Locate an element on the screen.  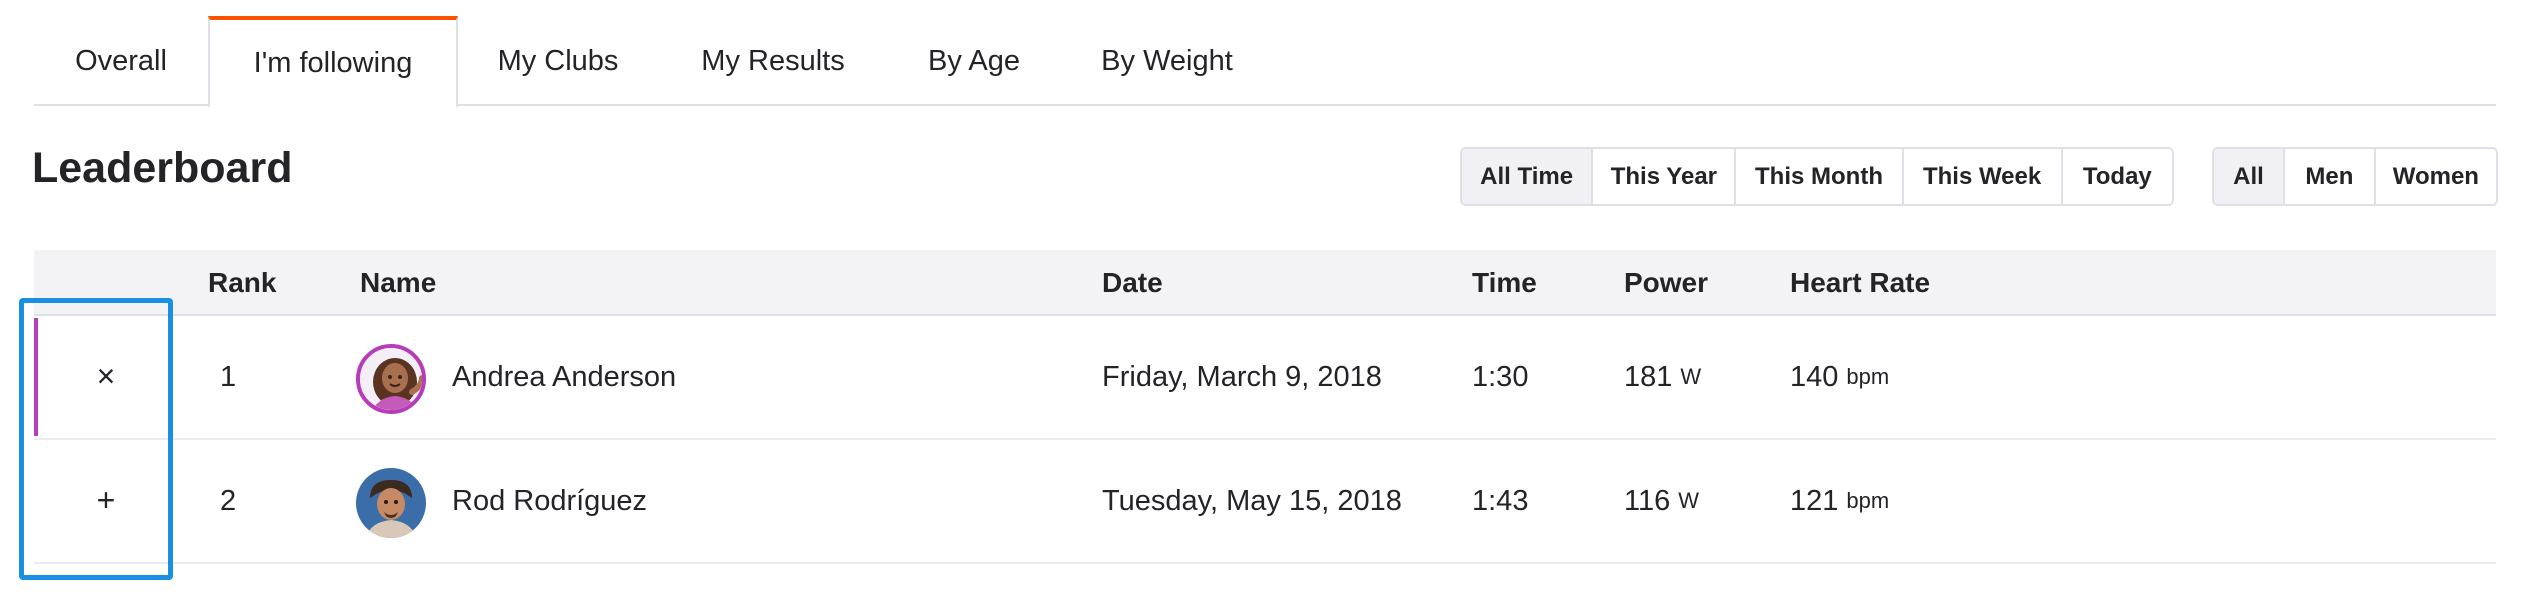
rank-cell: 1 is located at coordinates (228, 376).